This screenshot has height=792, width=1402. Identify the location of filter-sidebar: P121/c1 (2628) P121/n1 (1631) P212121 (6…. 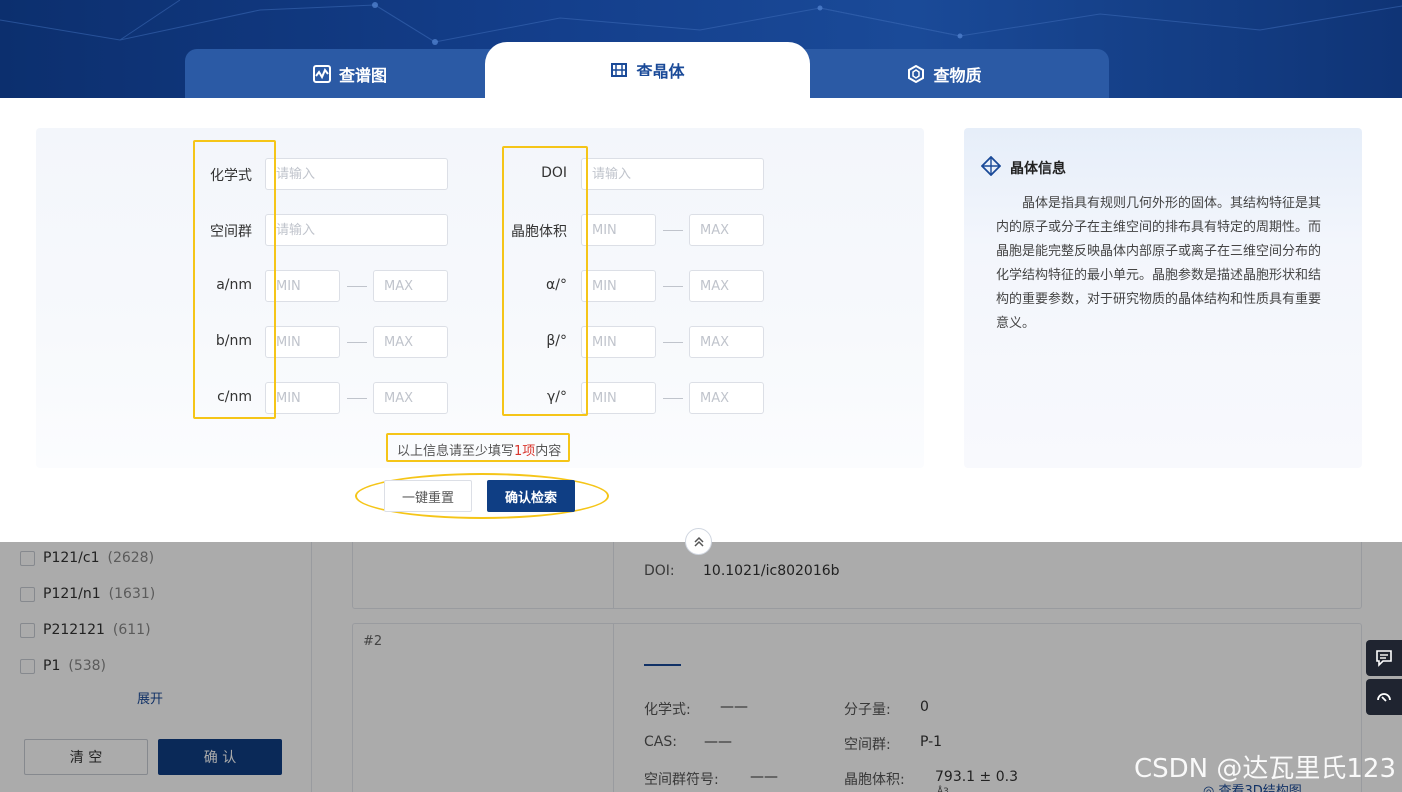
(156, 667).